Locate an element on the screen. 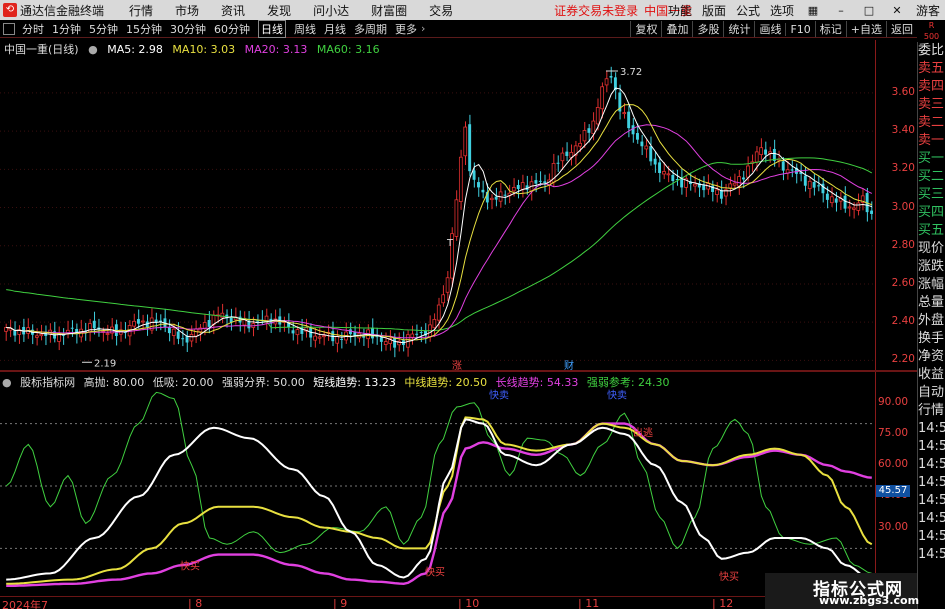  period-60min: 60分钟 is located at coordinates (232, 29).